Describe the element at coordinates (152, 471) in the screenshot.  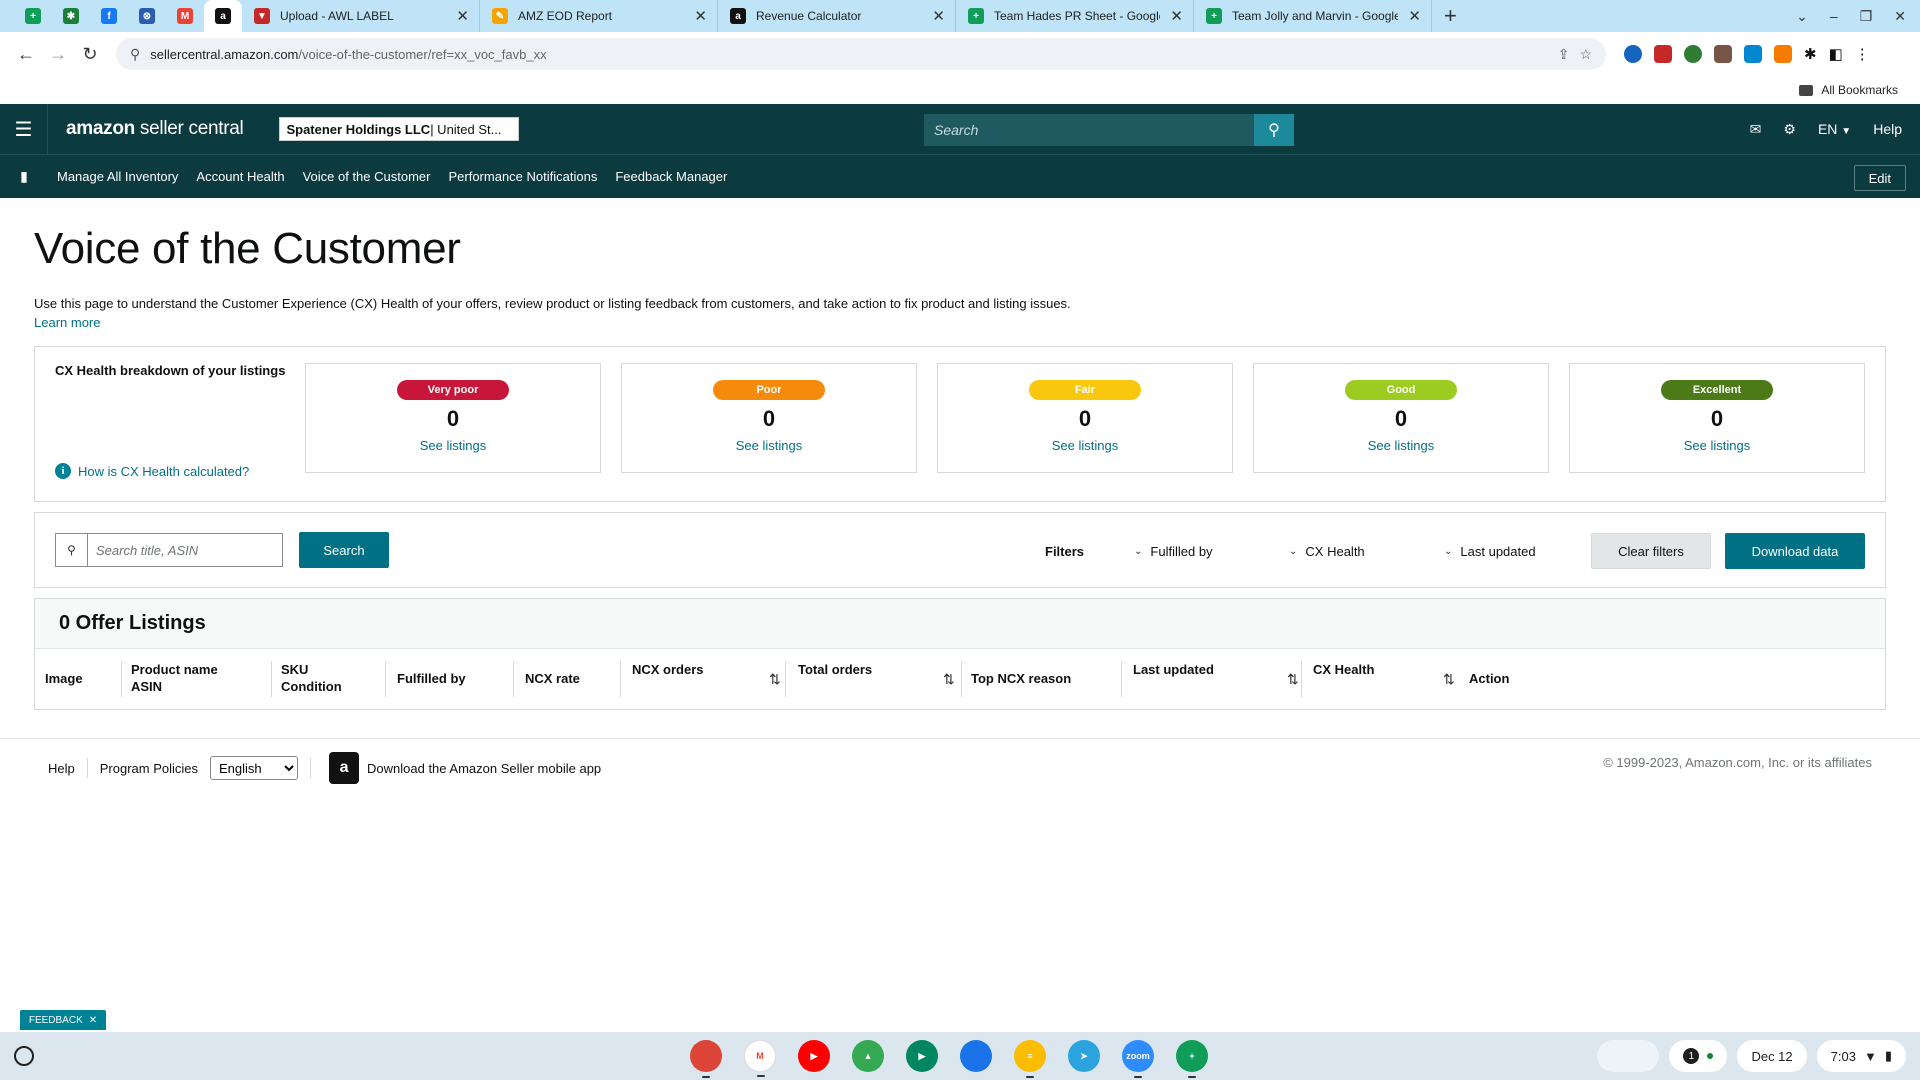
I see `cx-health-info-link: i How is CX Health calculated?` at that location.